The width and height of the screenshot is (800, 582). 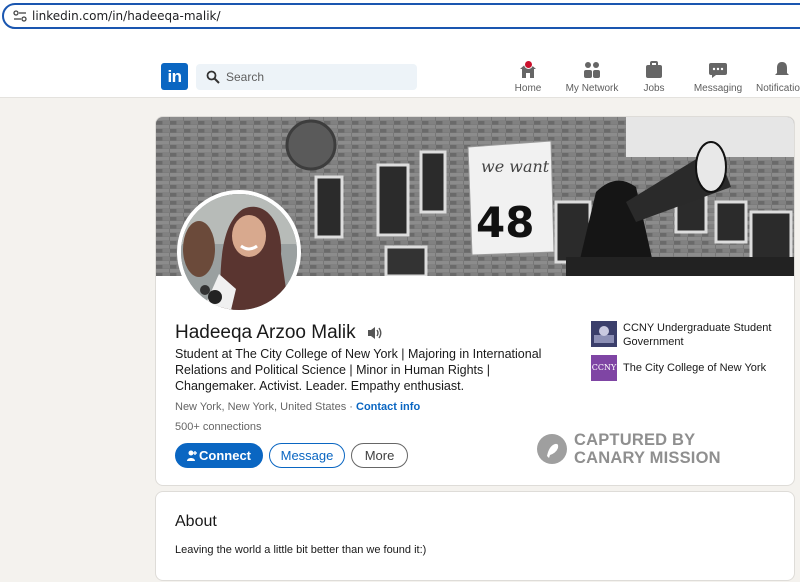 What do you see at coordinates (647, 458) in the screenshot?
I see `watermark-line2: CANARY MISSION` at bounding box center [647, 458].